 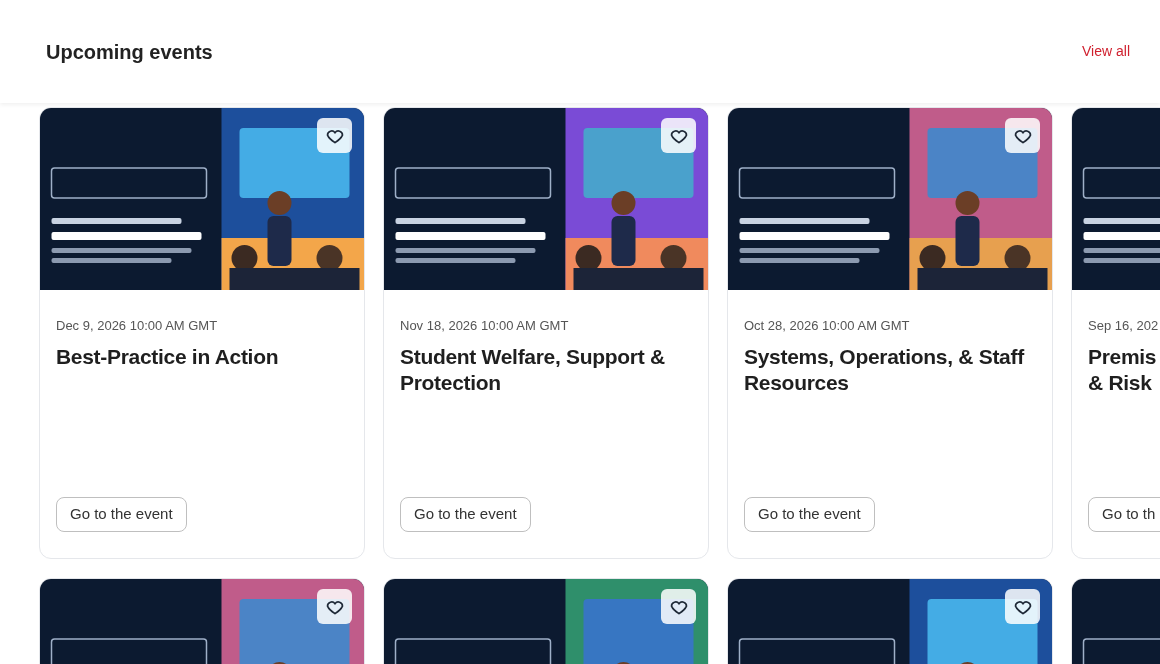 What do you see at coordinates (485, 326) in the screenshot?
I see `event-date: Nov 18, 2026 10:00 AM GMT` at bounding box center [485, 326].